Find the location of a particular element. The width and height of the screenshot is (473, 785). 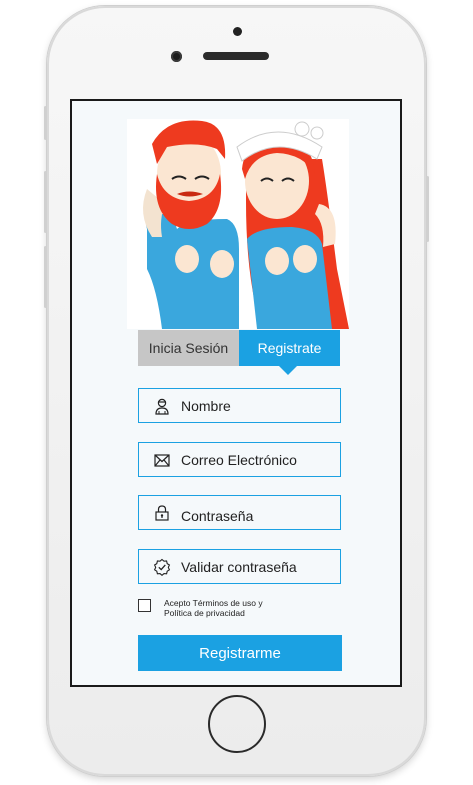

password-placeholder: Contraseña is located at coordinates (217, 515).